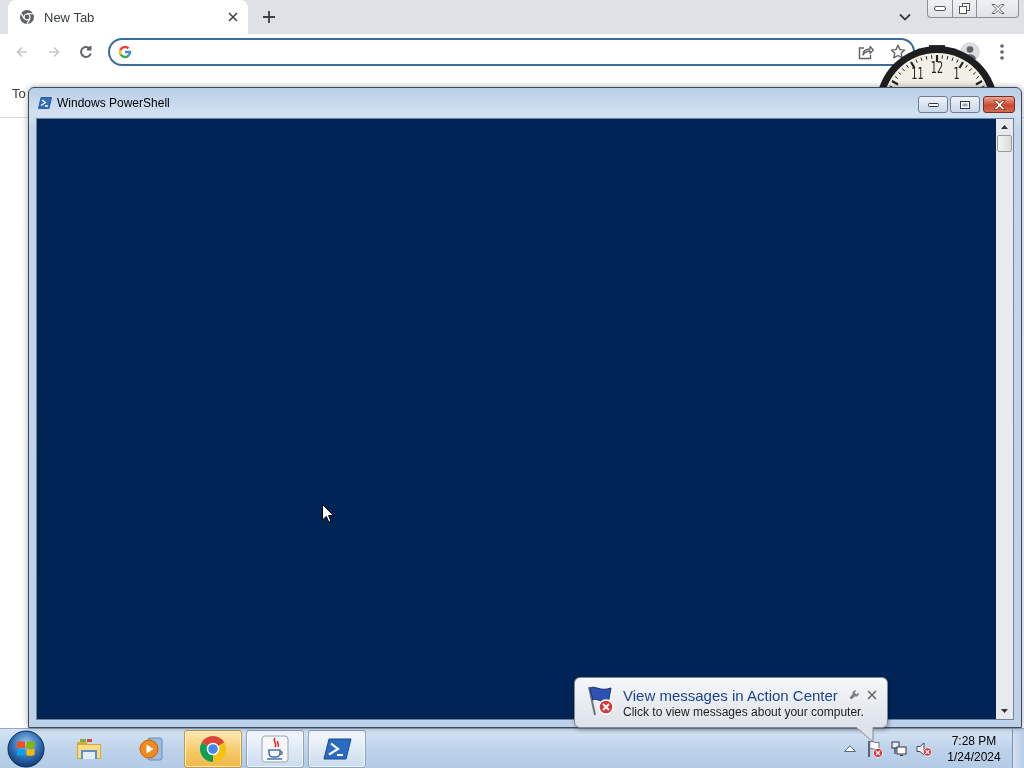 The height and width of the screenshot is (768, 1024). What do you see at coordinates (128, 17) in the screenshot?
I see `browser-tab: New Tab` at bounding box center [128, 17].